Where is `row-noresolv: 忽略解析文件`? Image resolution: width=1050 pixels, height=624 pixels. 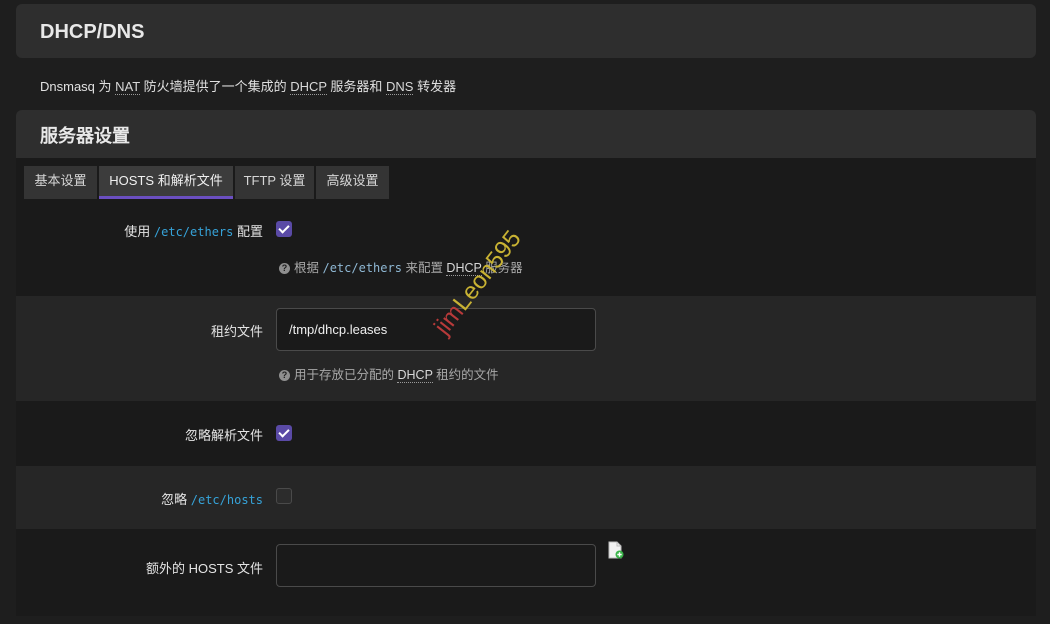 row-noresolv: 忽略解析文件 is located at coordinates (526, 433).